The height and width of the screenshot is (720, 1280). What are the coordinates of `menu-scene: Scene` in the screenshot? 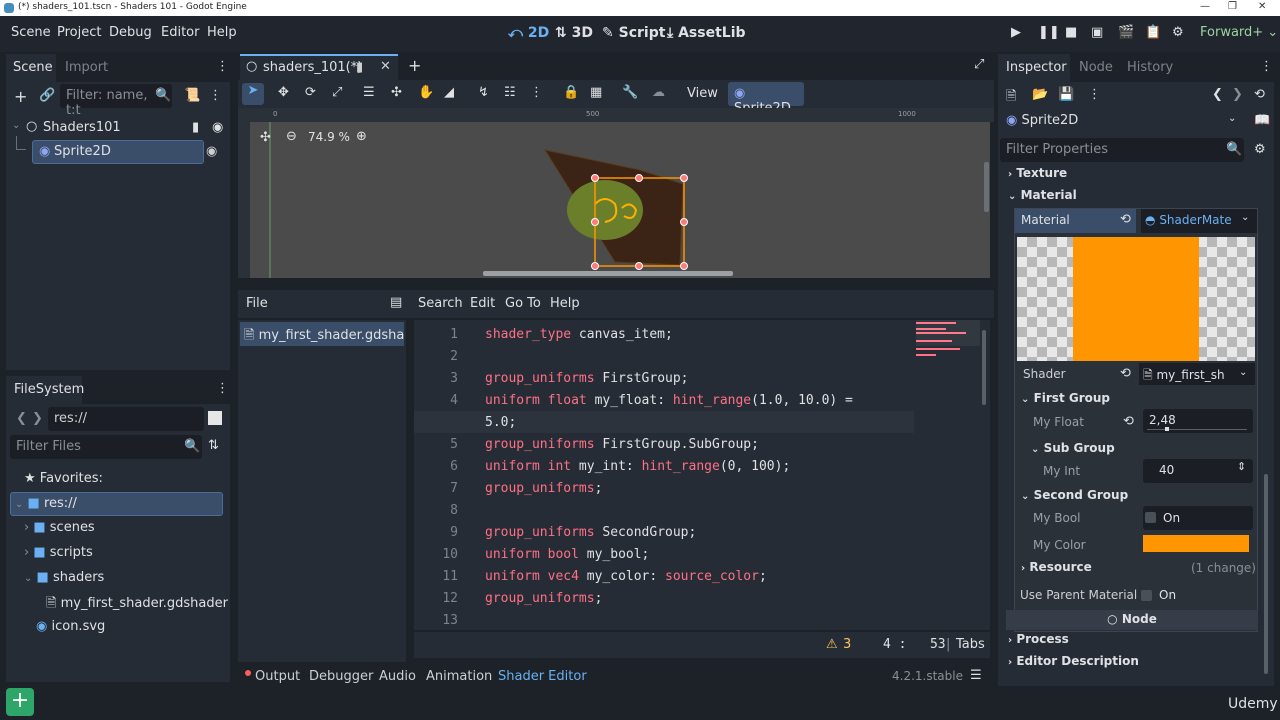 It's located at (31, 32).